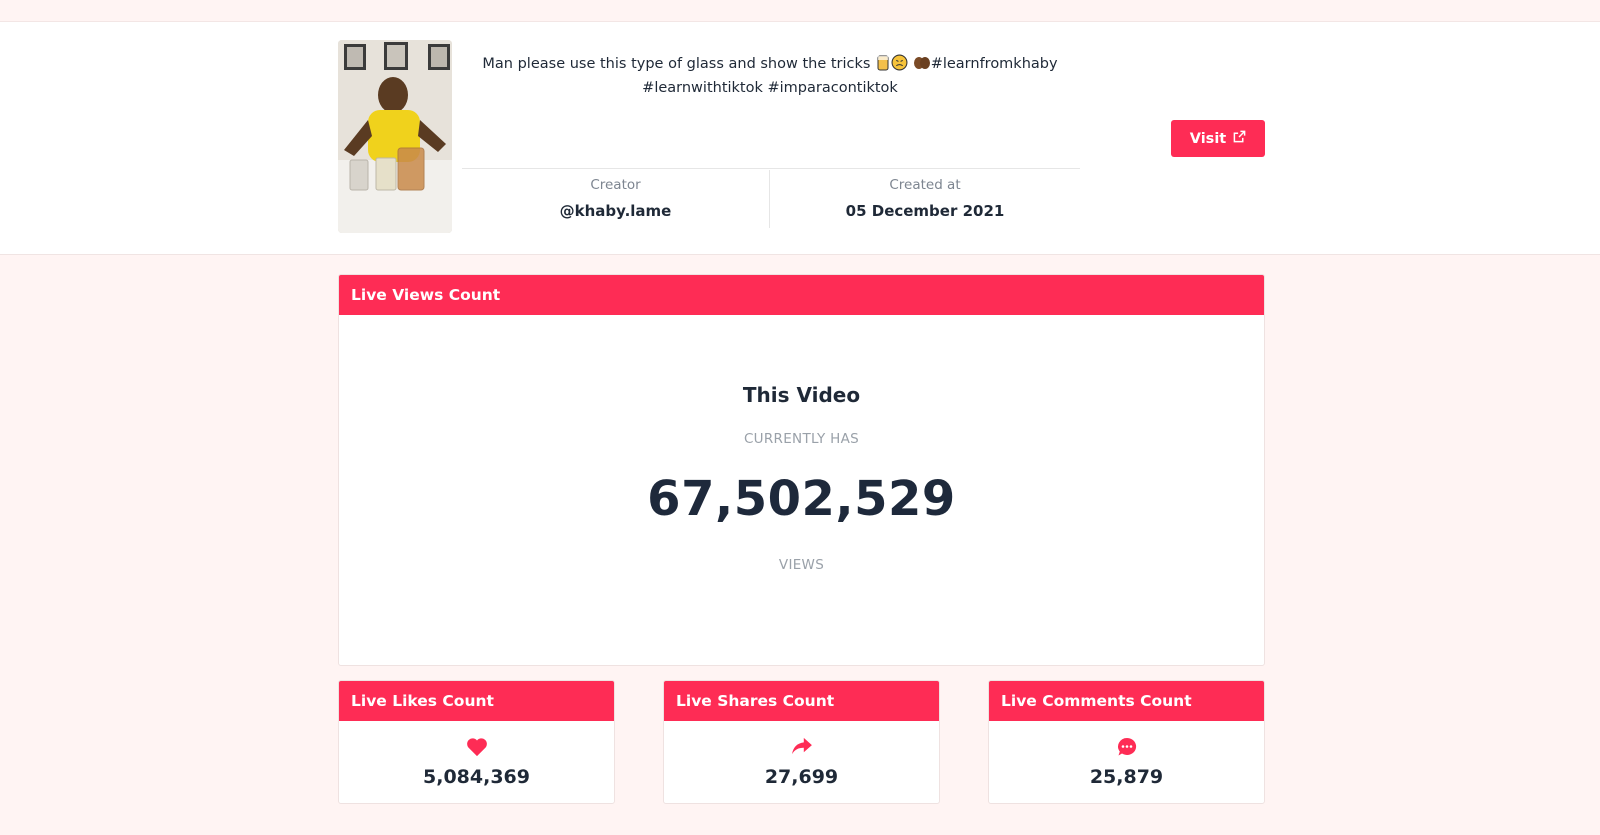 The height and width of the screenshot is (835, 1600). I want to click on shares-count: 27,699, so click(801, 777).